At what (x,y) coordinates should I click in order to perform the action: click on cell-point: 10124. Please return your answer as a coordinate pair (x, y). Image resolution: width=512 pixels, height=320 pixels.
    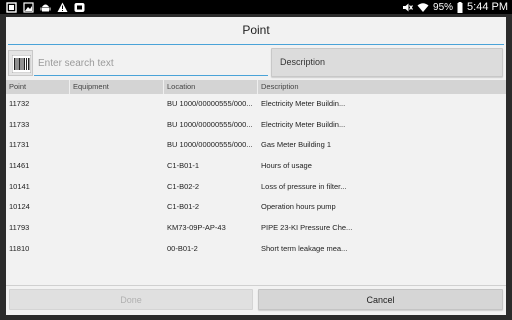
    Looking at the image, I should click on (19, 207).